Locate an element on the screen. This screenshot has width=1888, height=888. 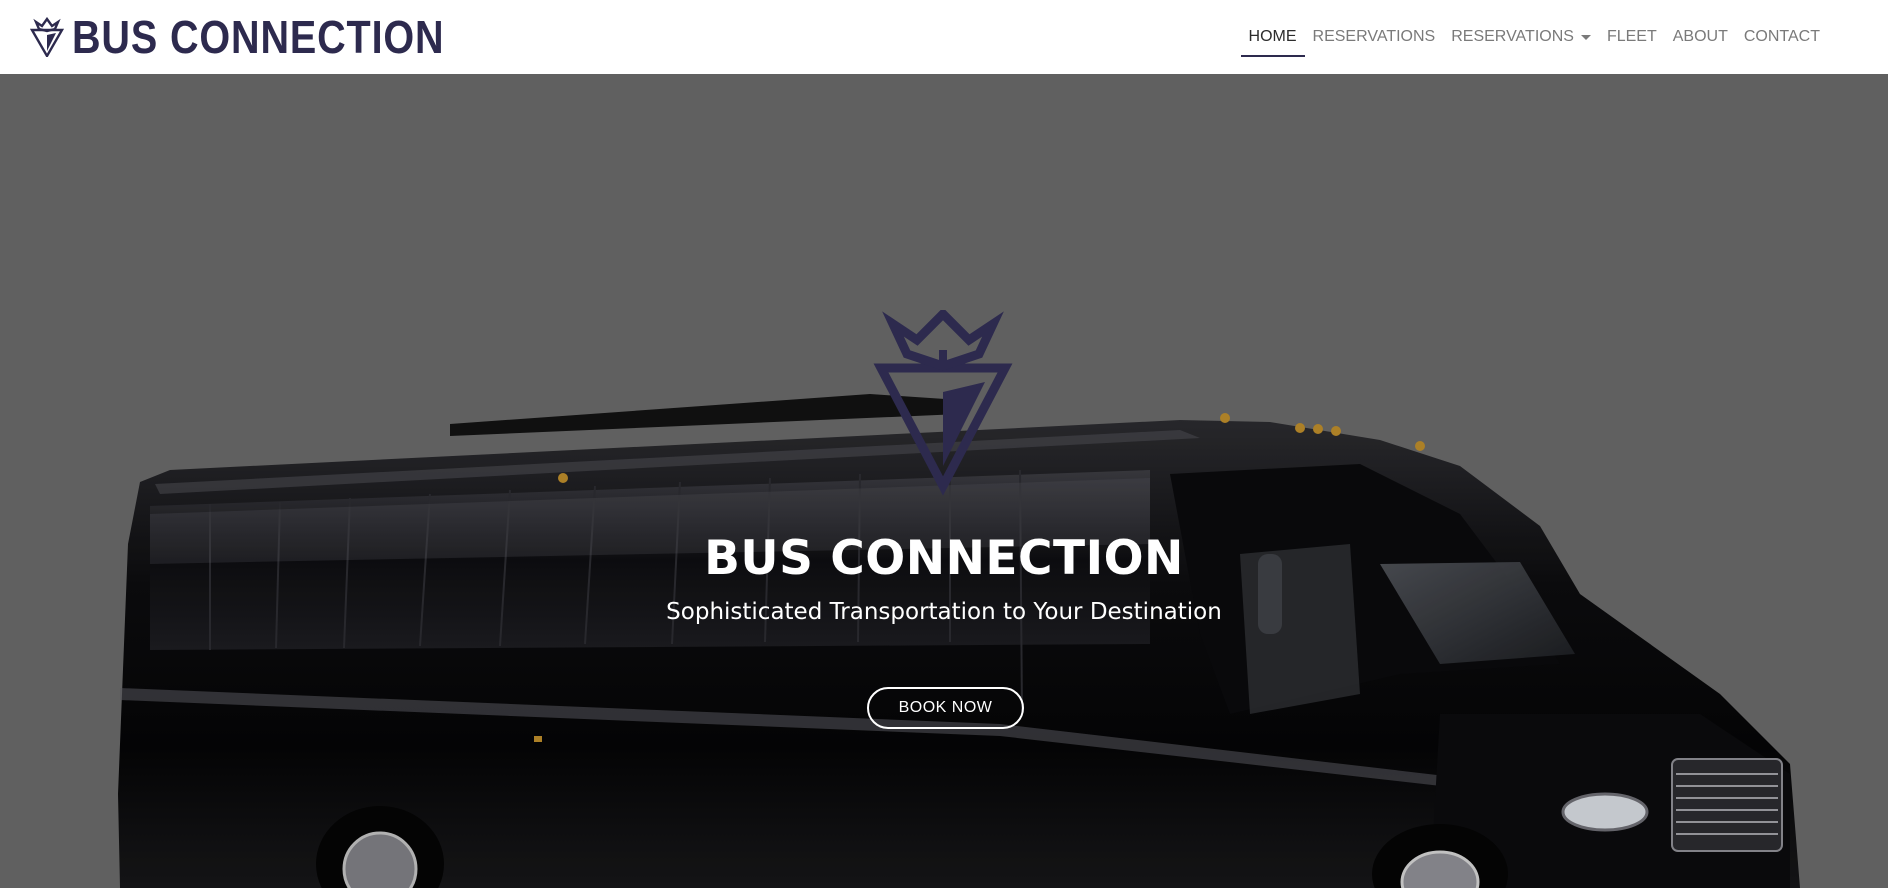
nav-reservations-dropdown-label: RESERVATIONS is located at coordinates (1512, 36).